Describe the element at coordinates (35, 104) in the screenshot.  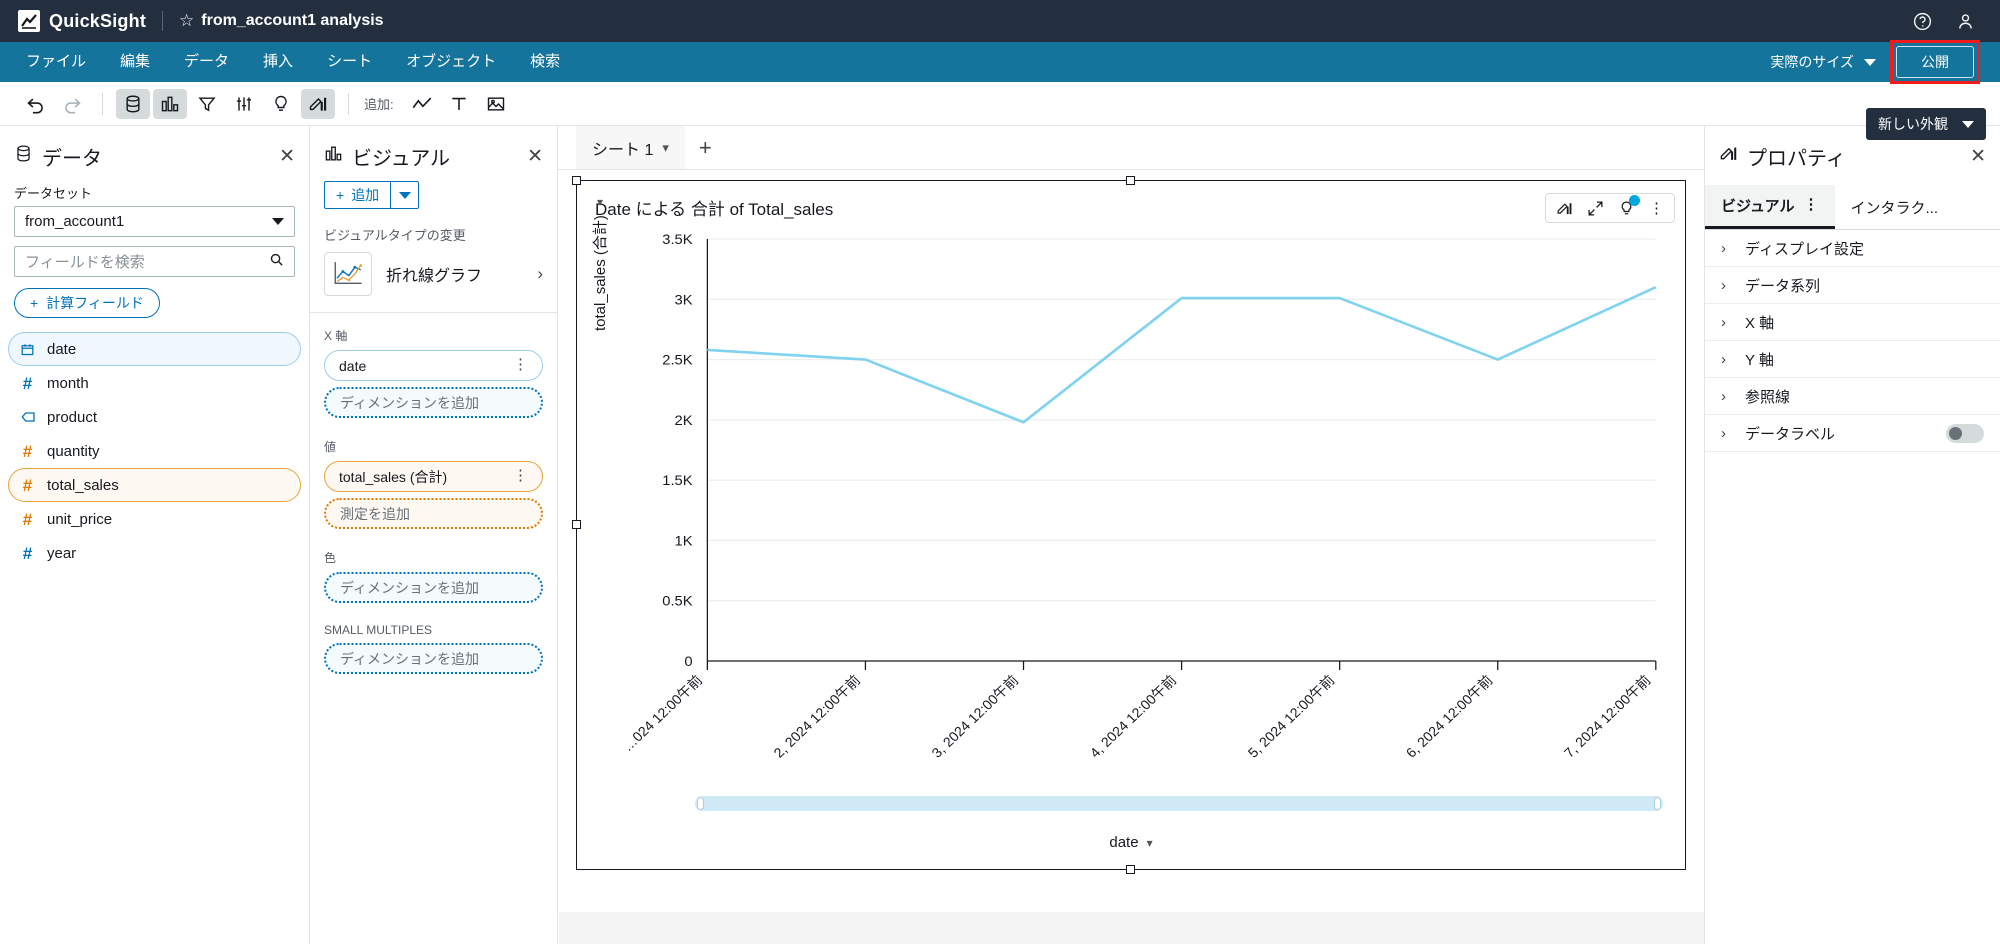
I see `undo-icon` at that location.